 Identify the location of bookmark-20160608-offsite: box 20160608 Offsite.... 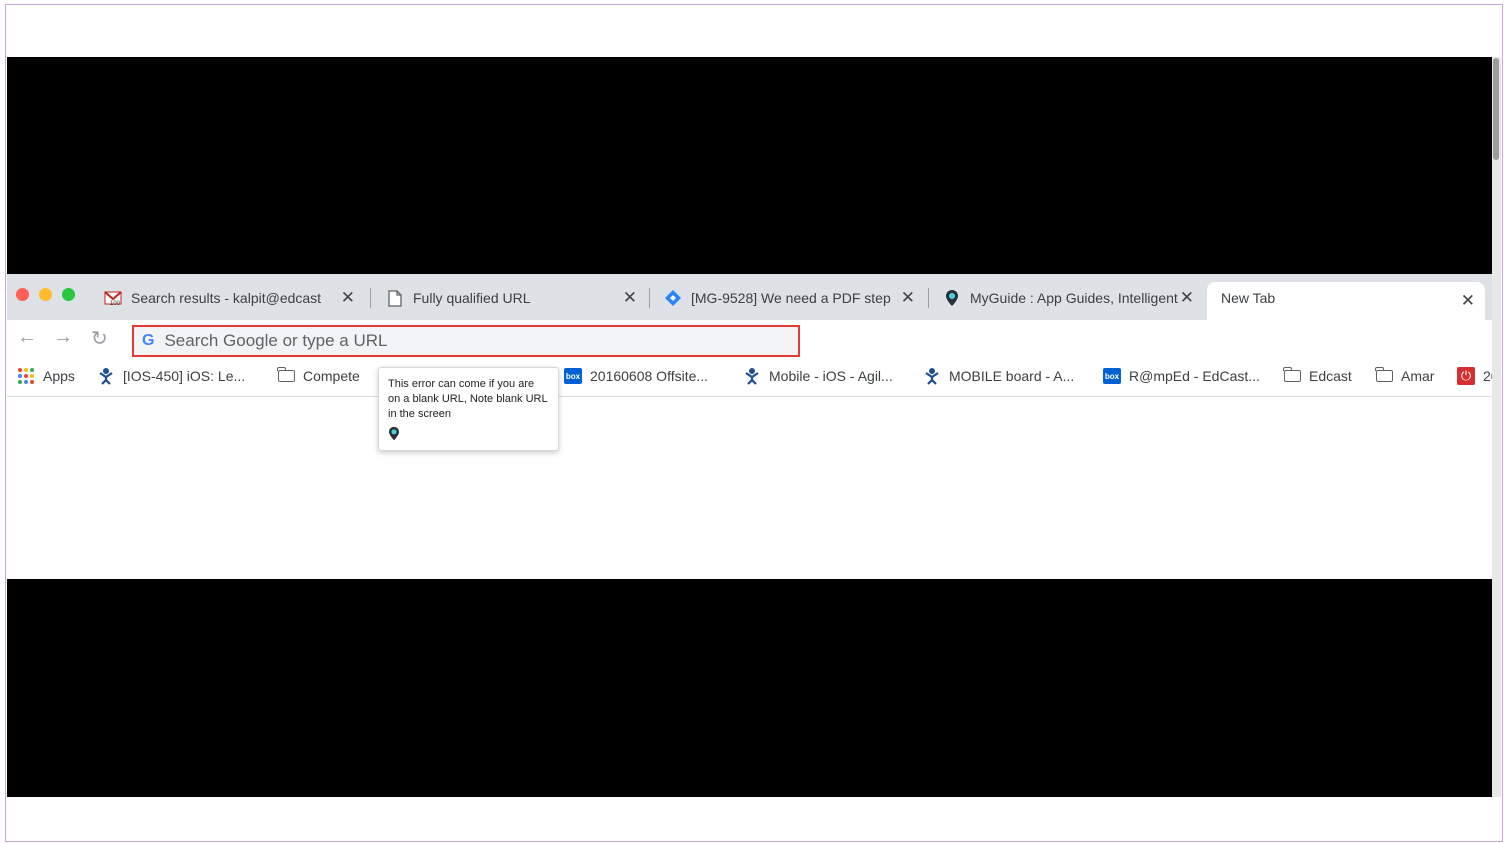
(636, 376).